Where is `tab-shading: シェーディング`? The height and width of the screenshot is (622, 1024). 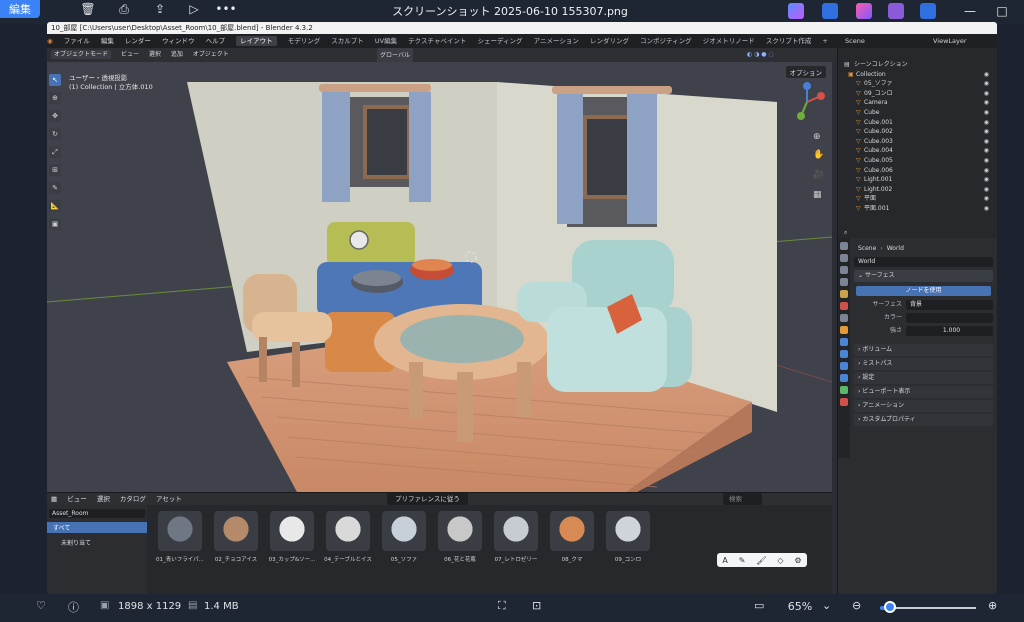 tab-shading: シェーディング is located at coordinates (500, 41).